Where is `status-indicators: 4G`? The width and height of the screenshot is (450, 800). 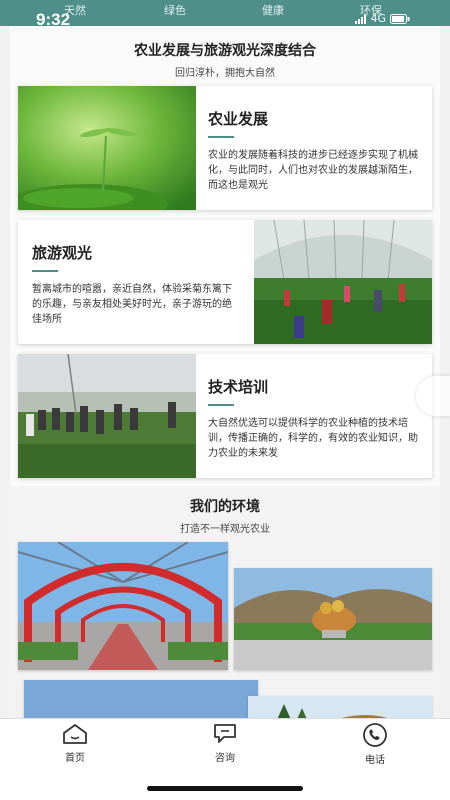 status-indicators: 4G is located at coordinates (382, 18).